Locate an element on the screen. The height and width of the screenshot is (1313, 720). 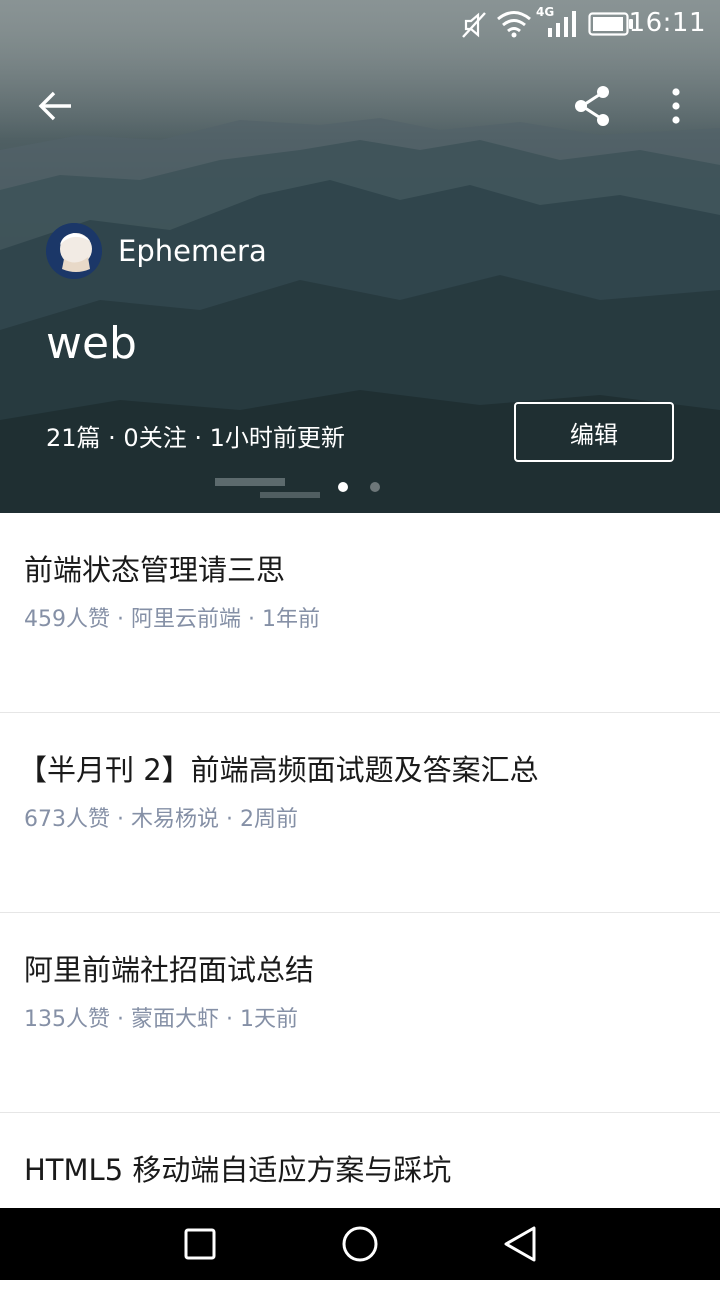
wifi-icon is located at coordinates (514, 24).